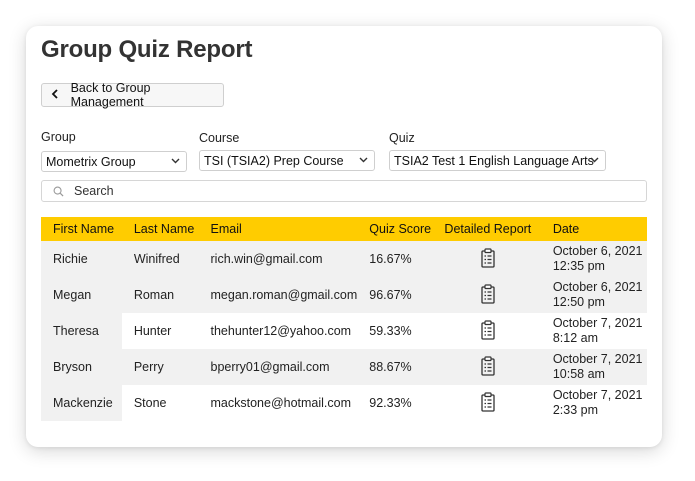 Image resolution: width=695 pixels, height=481 pixels. Describe the element at coordinates (160, 229) in the screenshot. I see `column-header-last-name: Last Name` at that location.